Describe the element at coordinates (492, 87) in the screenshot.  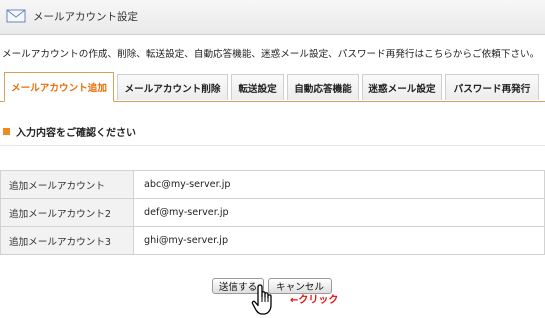
I see `tab-password-reissue: パスワード再発行` at that location.